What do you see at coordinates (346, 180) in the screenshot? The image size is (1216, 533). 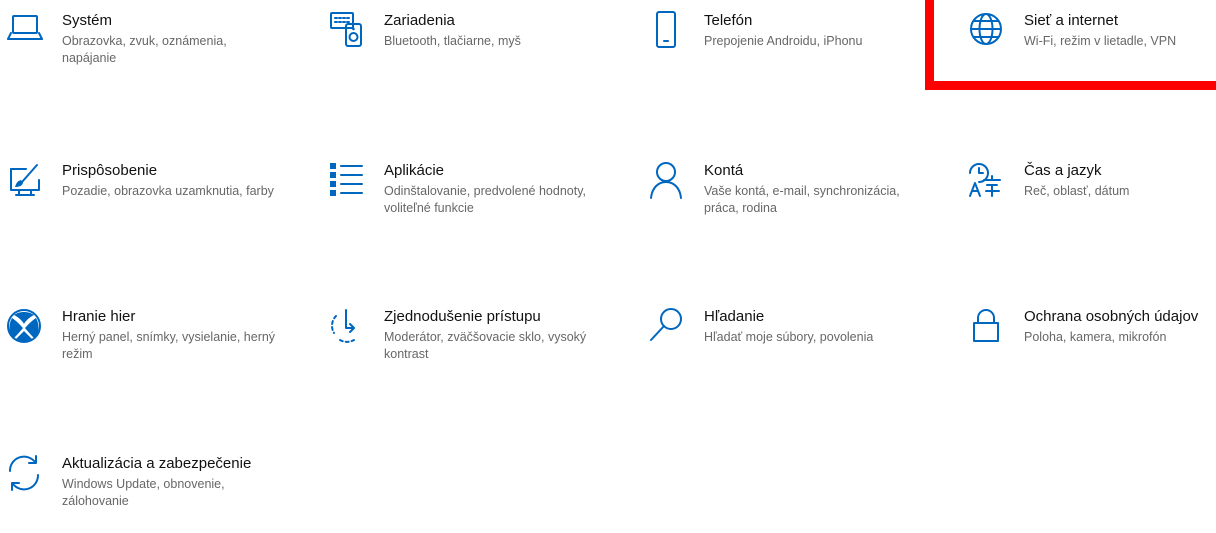 I see `apps-list-icon` at bounding box center [346, 180].